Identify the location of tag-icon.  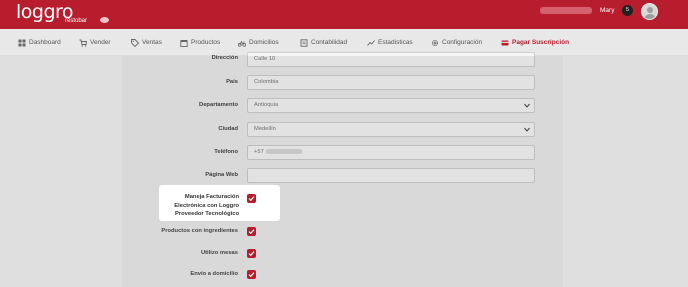
(135, 42).